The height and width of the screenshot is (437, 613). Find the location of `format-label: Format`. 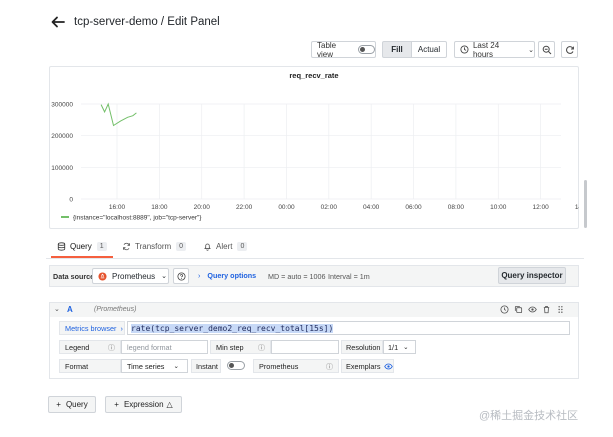

format-label: Format is located at coordinates (77, 366).